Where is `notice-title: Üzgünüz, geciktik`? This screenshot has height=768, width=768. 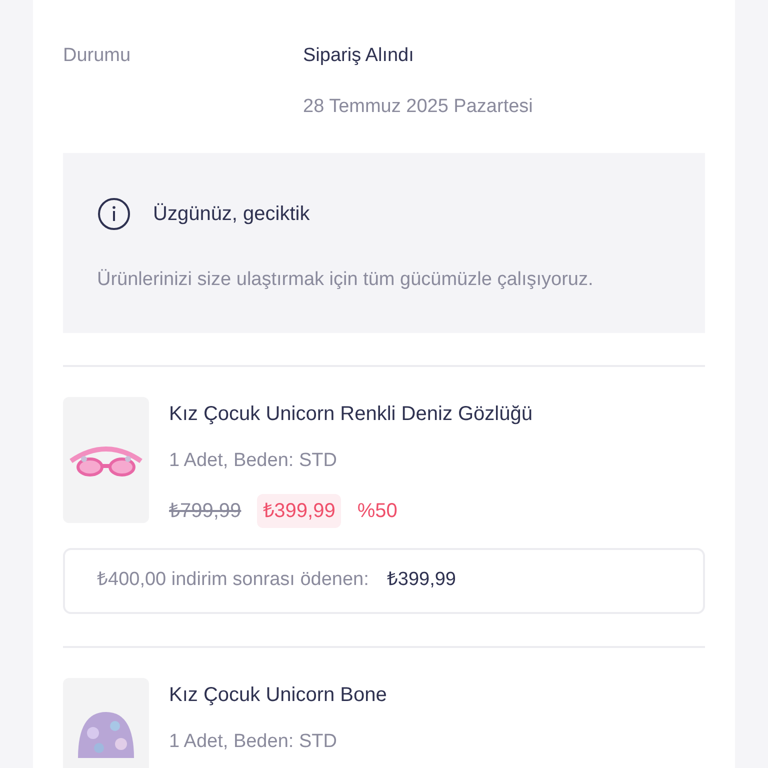
notice-title: Üzgünüz, geciktik is located at coordinates (231, 214).